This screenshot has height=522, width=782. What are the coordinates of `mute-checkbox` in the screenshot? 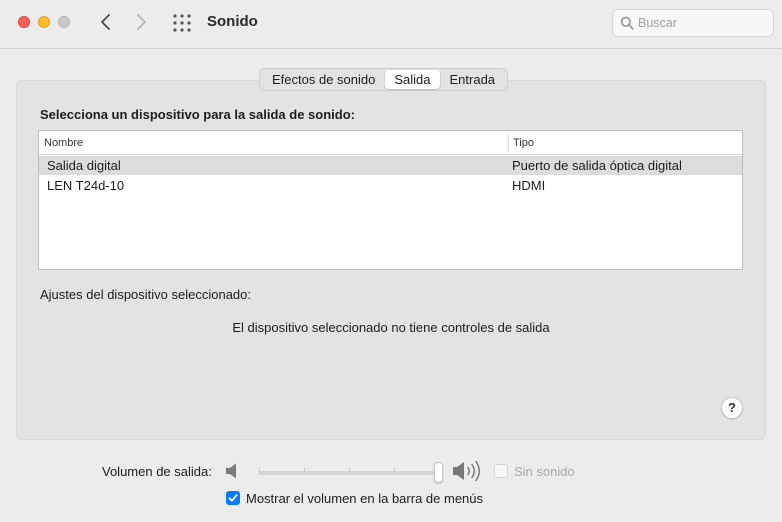 It's located at (501, 471).